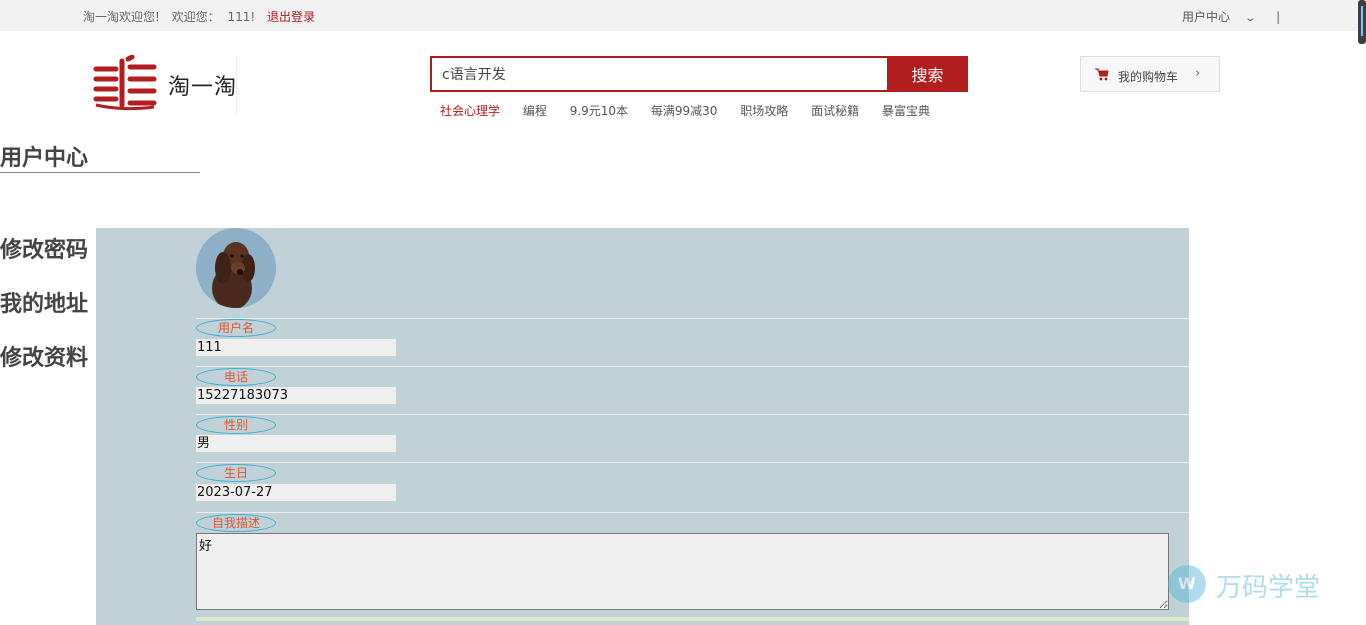 The width and height of the screenshot is (1366, 625). I want to click on phone-label: 电话, so click(236, 377).